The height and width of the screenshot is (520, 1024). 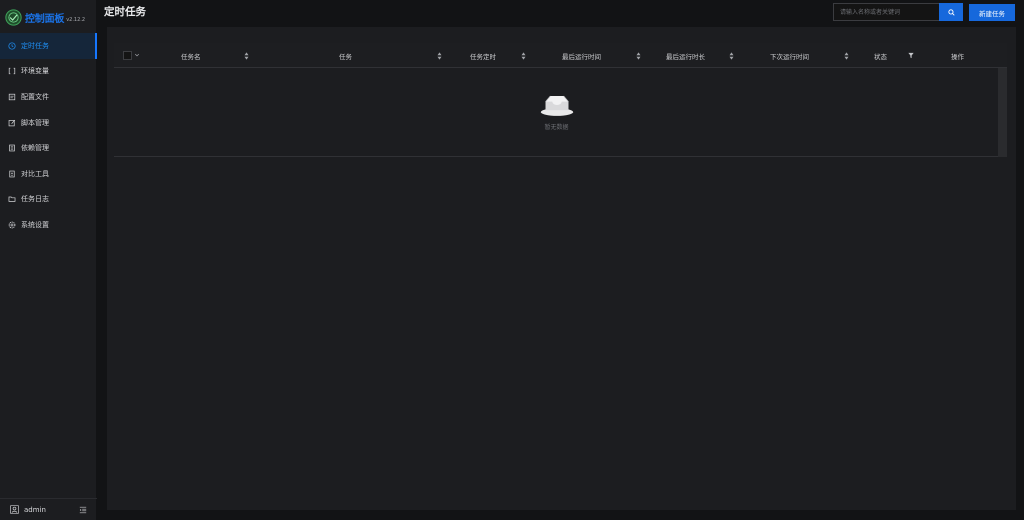 I want to click on sidebar-item-label: 配置文件, so click(x=35, y=96).